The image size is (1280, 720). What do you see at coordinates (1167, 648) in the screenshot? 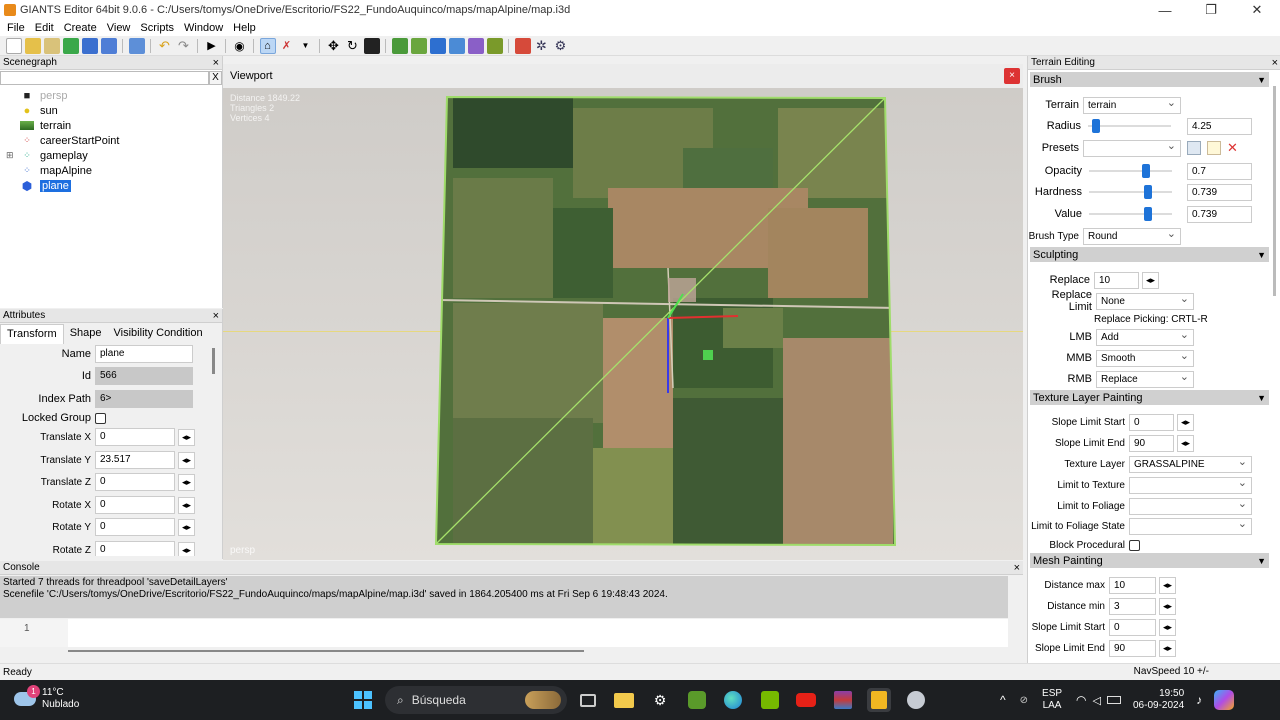
I see `mesh-slope-end-stepper: ◂▸` at bounding box center [1167, 648].